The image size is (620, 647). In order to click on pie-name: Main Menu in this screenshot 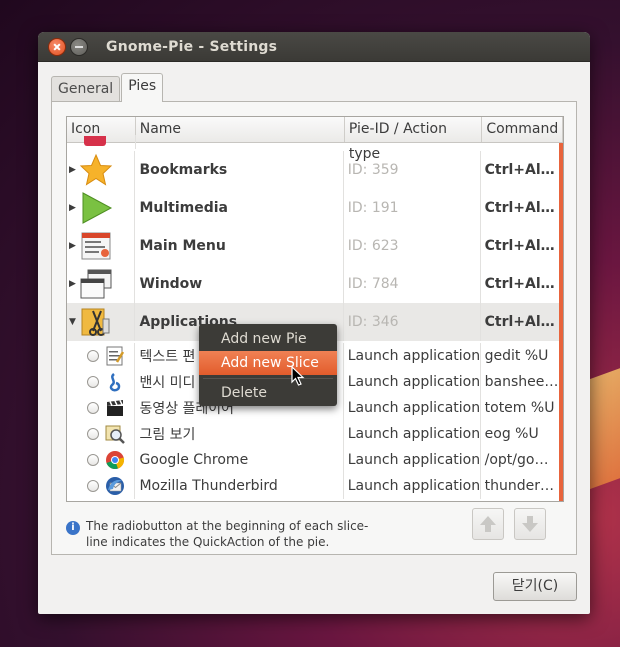, I will do `click(182, 246)`.